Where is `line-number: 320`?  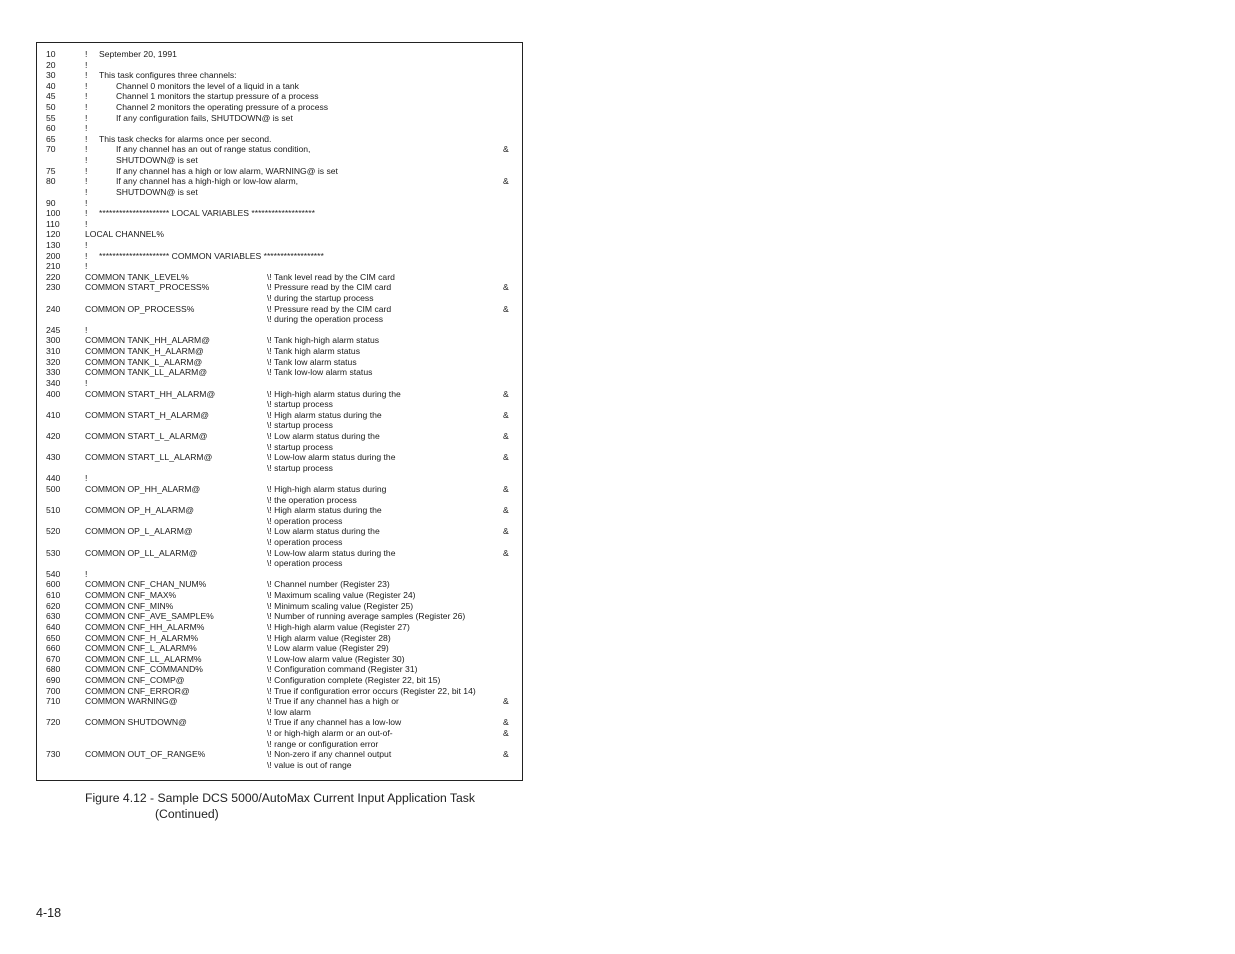
line-number: 320 is located at coordinates (53, 361).